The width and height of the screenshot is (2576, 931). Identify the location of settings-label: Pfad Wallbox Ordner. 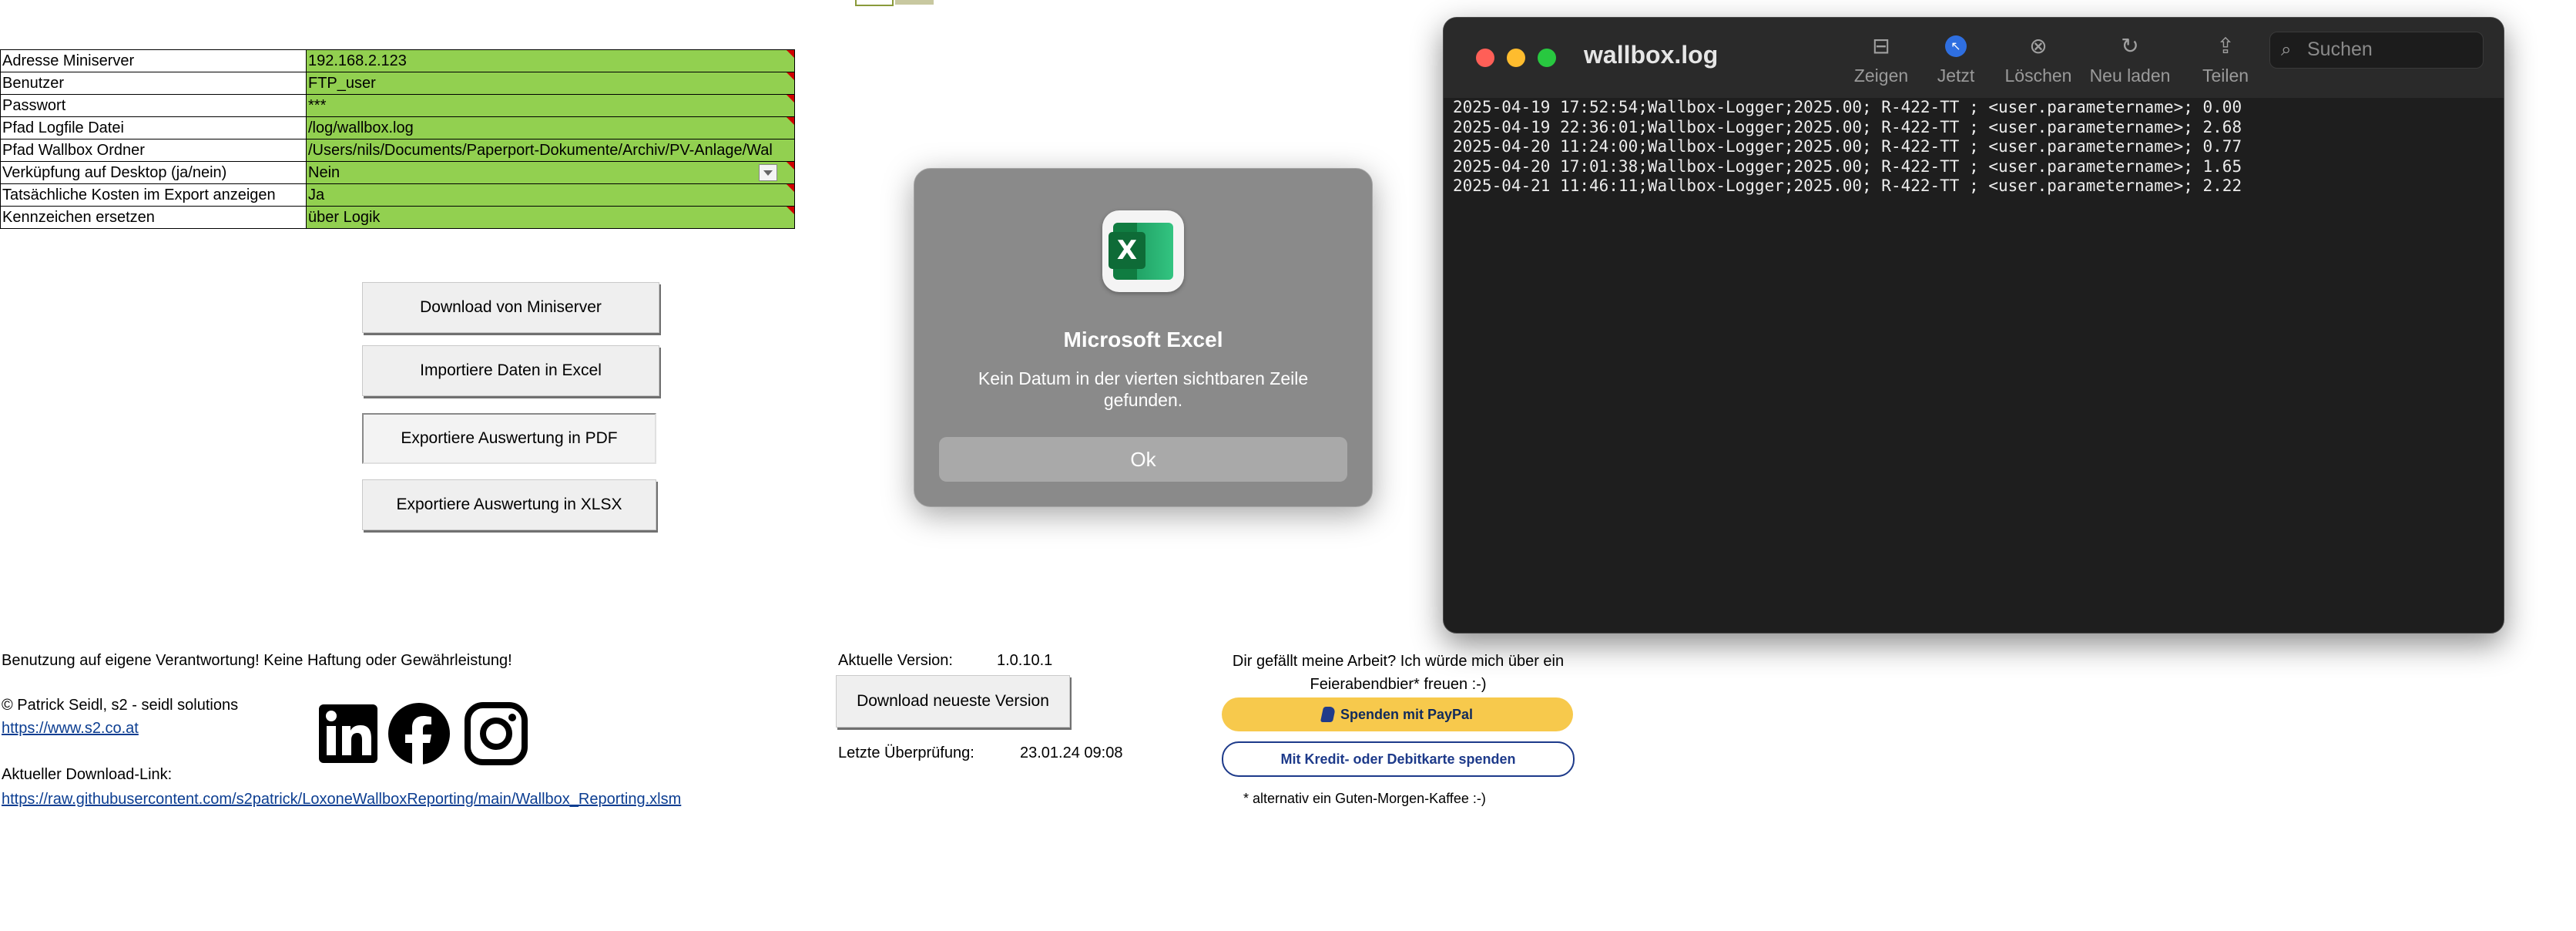
(153, 150).